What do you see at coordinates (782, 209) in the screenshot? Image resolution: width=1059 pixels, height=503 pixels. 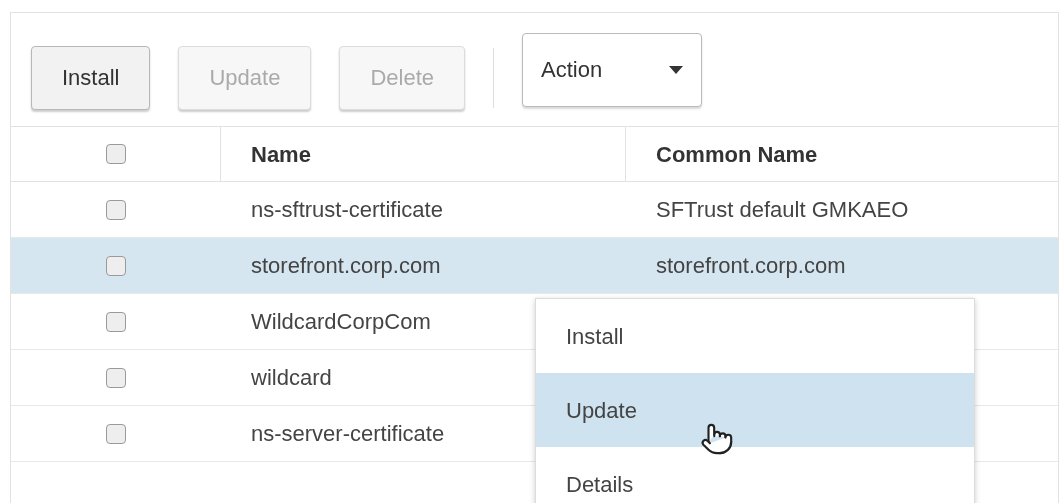 I see `table-cell: SFTrust default GMKAEO` at bounding box center [782, 209].